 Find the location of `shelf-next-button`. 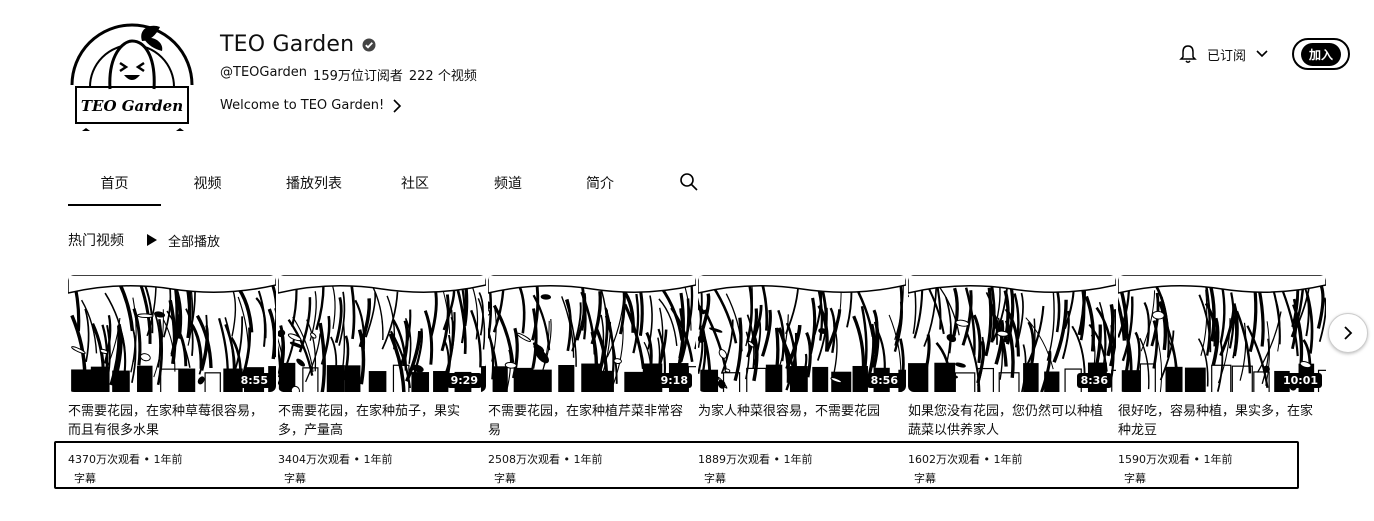

shelf-next-button is located at coordinates (1348, 333).